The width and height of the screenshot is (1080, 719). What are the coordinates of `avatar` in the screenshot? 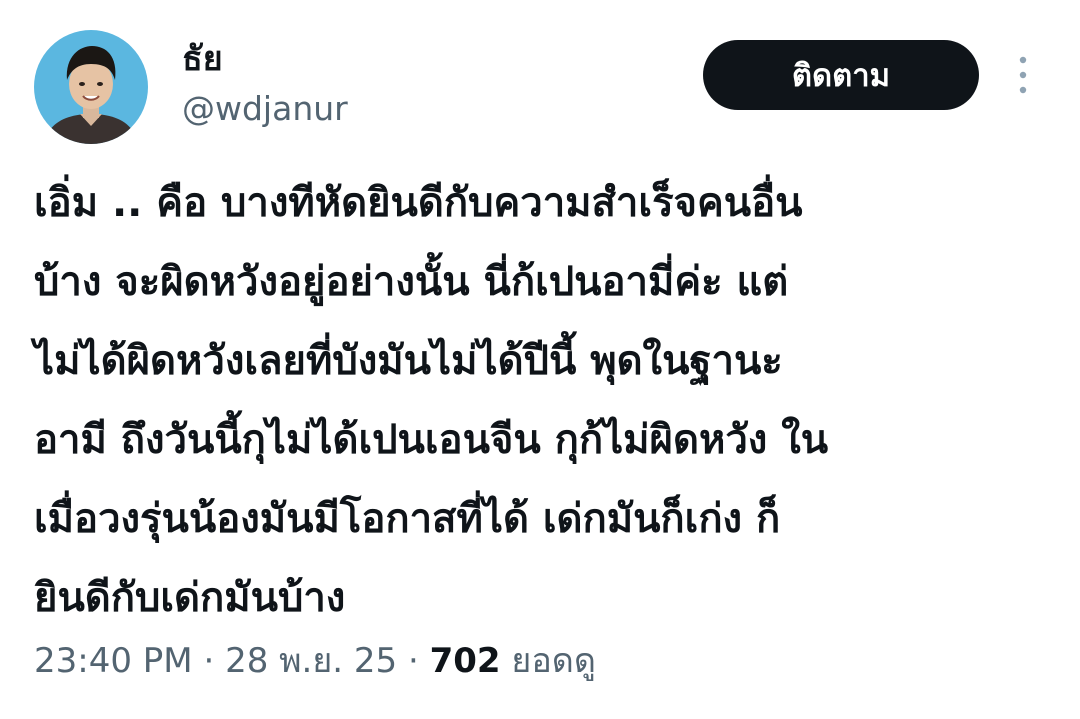 It's located at (91, 87).